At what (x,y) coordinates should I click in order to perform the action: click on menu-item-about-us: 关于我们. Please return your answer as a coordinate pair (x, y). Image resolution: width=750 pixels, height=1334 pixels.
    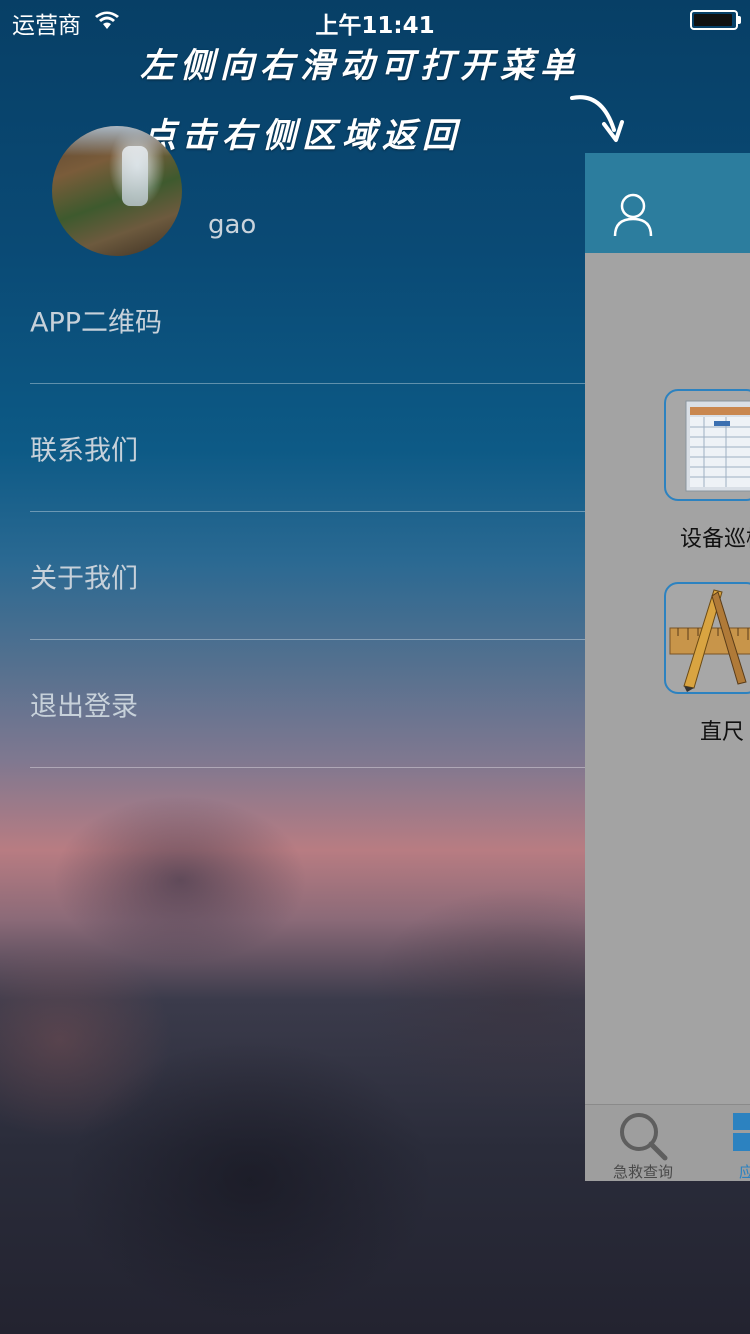
    Looking at the image, I should click on (307, 576).